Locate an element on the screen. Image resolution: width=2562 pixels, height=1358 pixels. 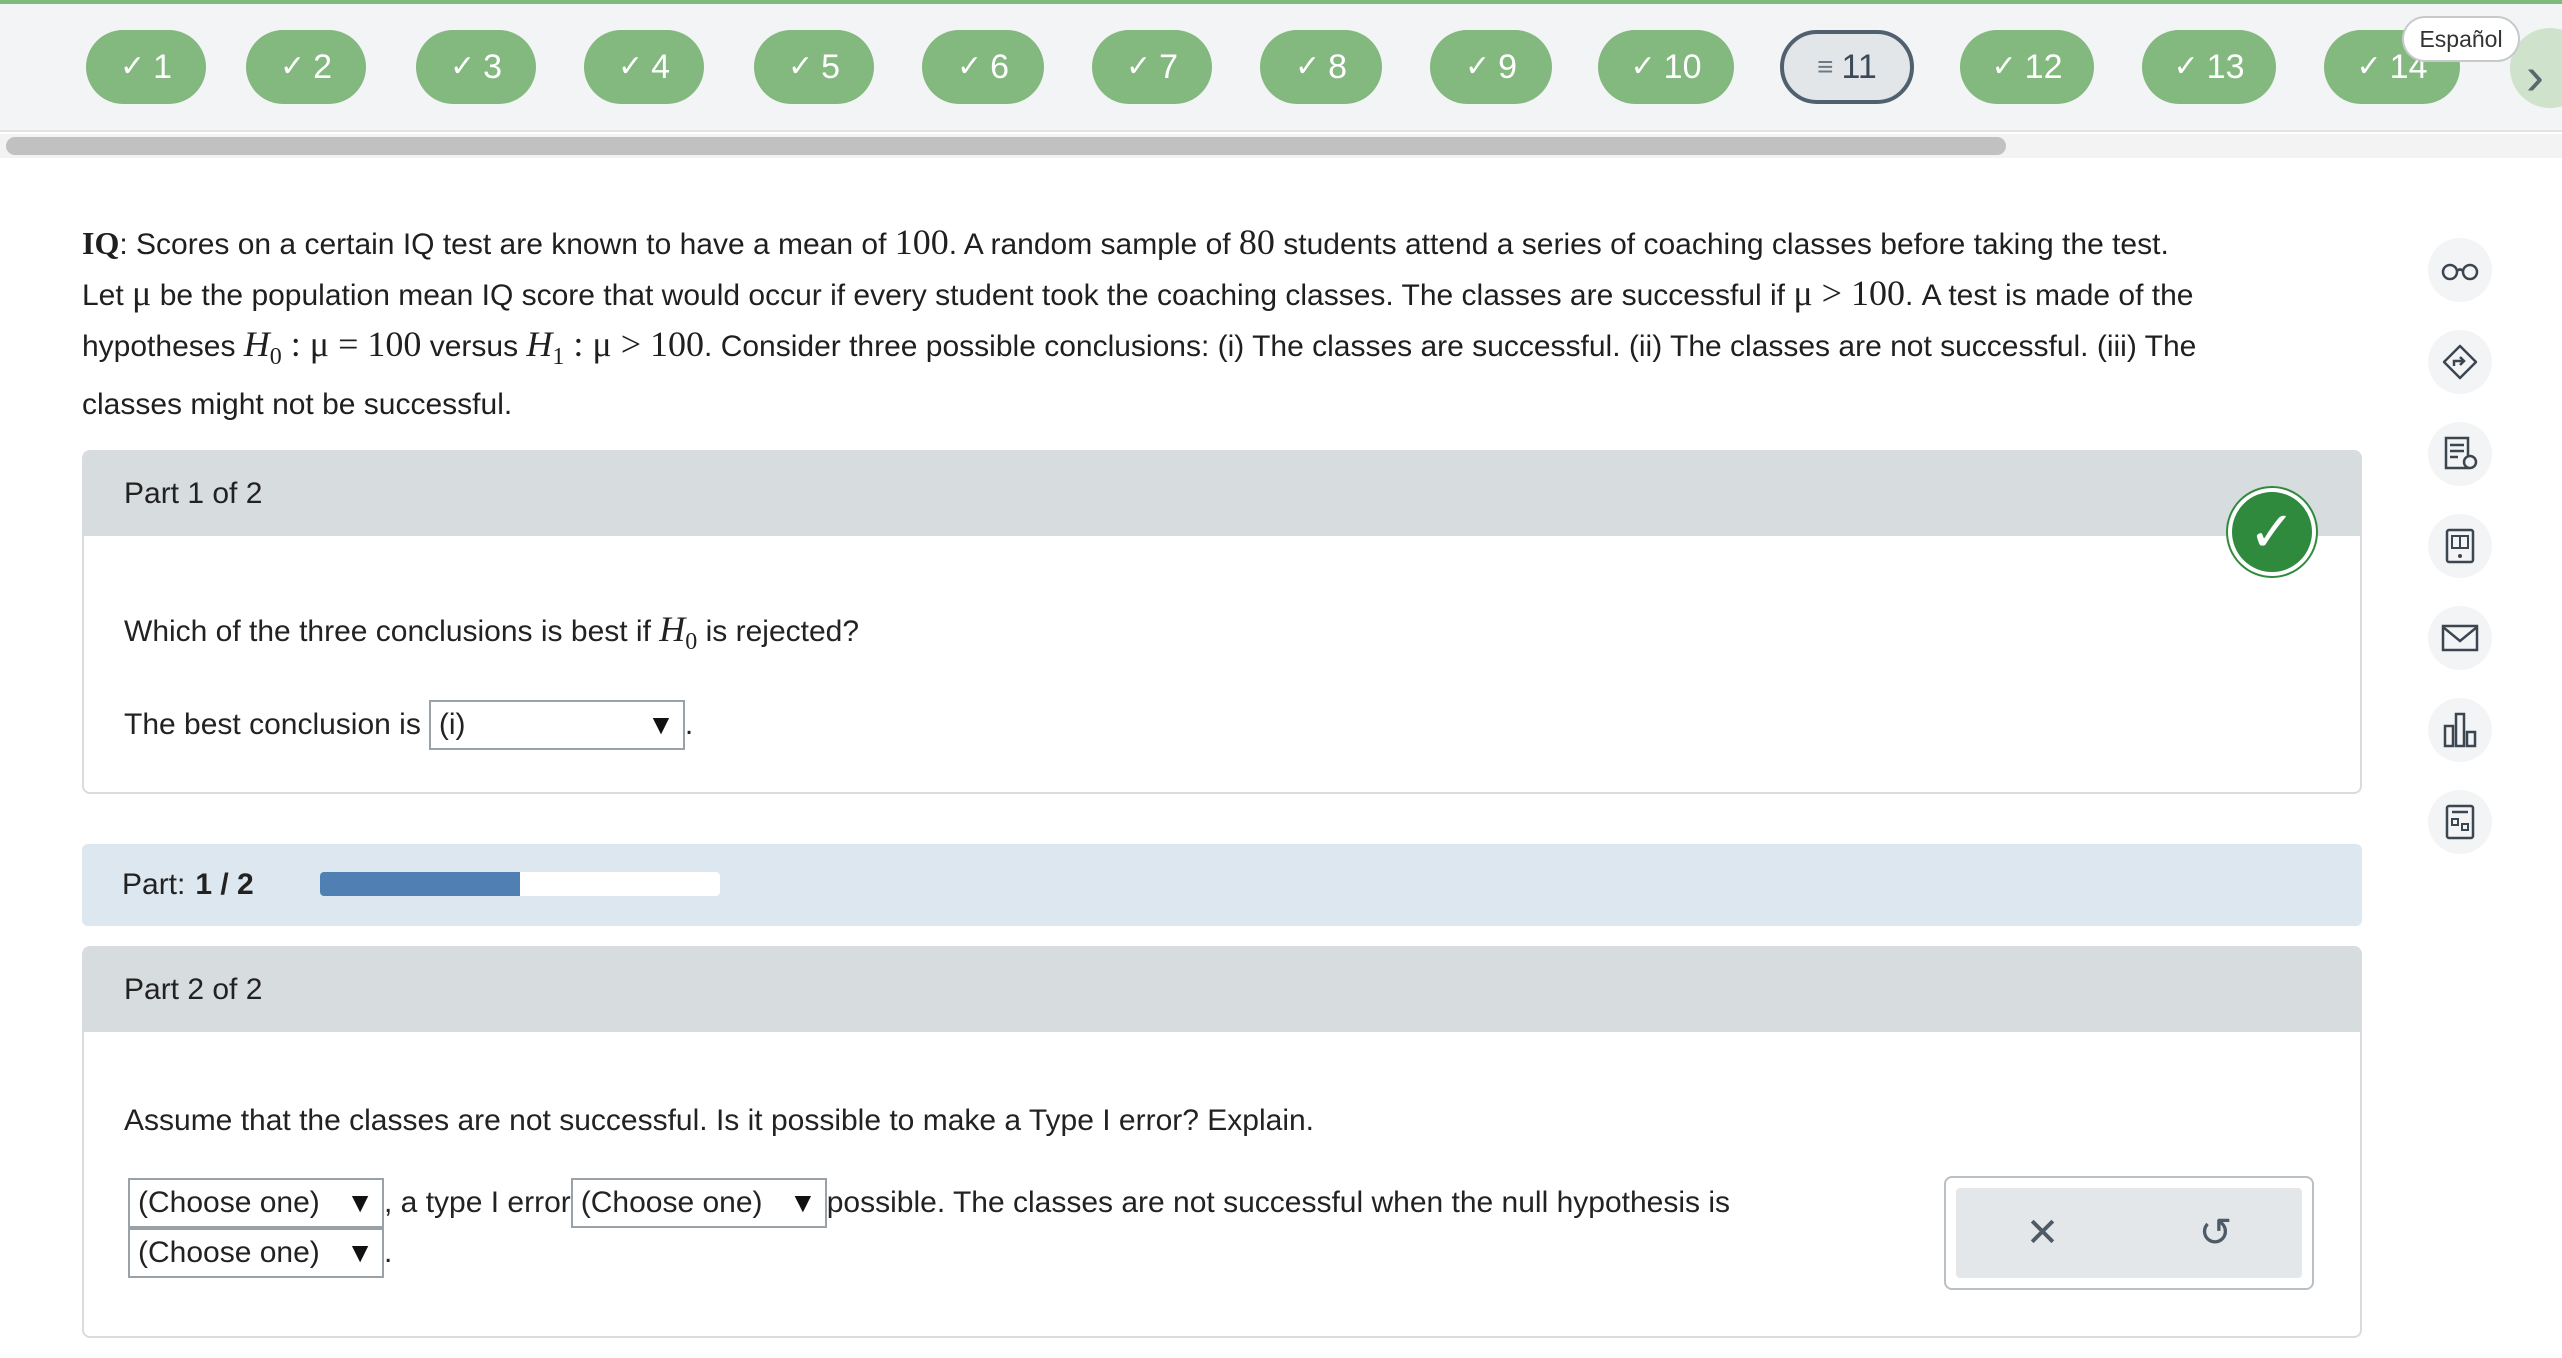
language-toggle: Español is located at coordinates (2461, 39).